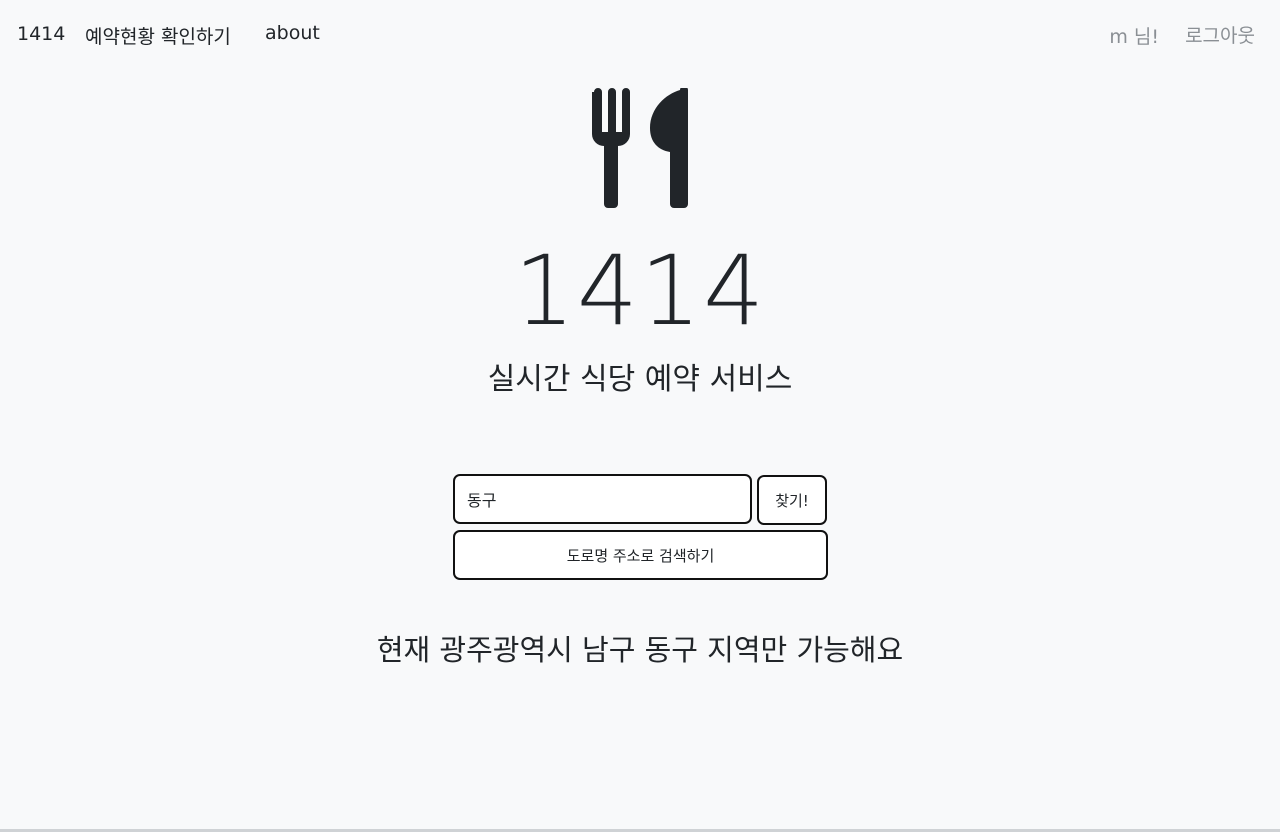 This screenshot has width=1280, height=832. Describe the element at coordinates (640, 379) in the screenshot. I see `page-subtitle: 실시간 식당 예약 서비스` at that location.